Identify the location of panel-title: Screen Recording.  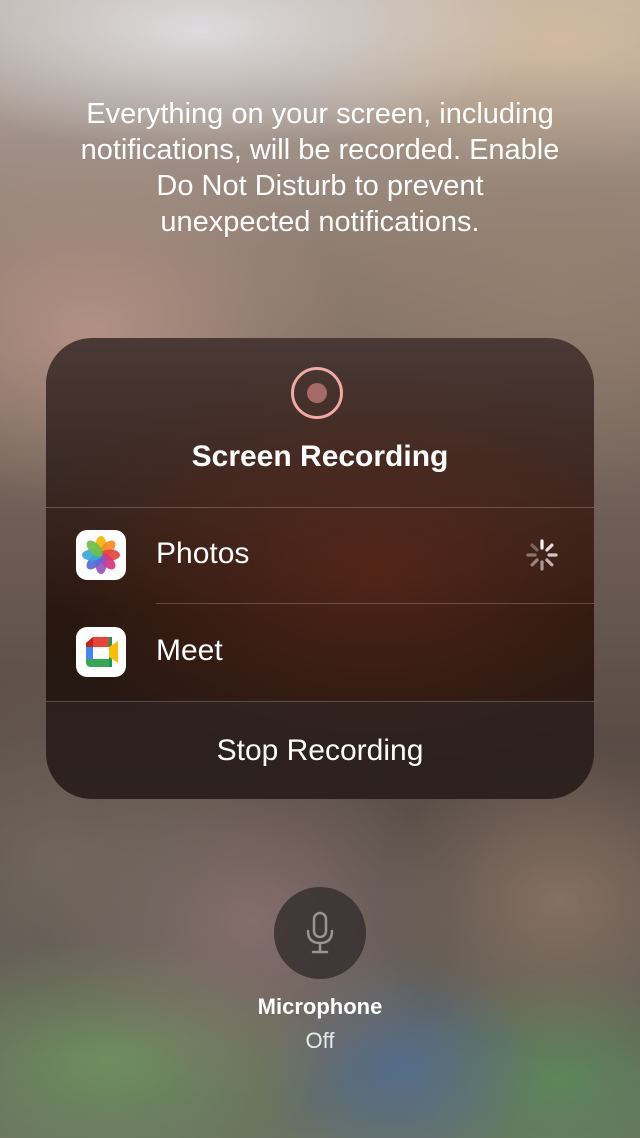
(320, 456).